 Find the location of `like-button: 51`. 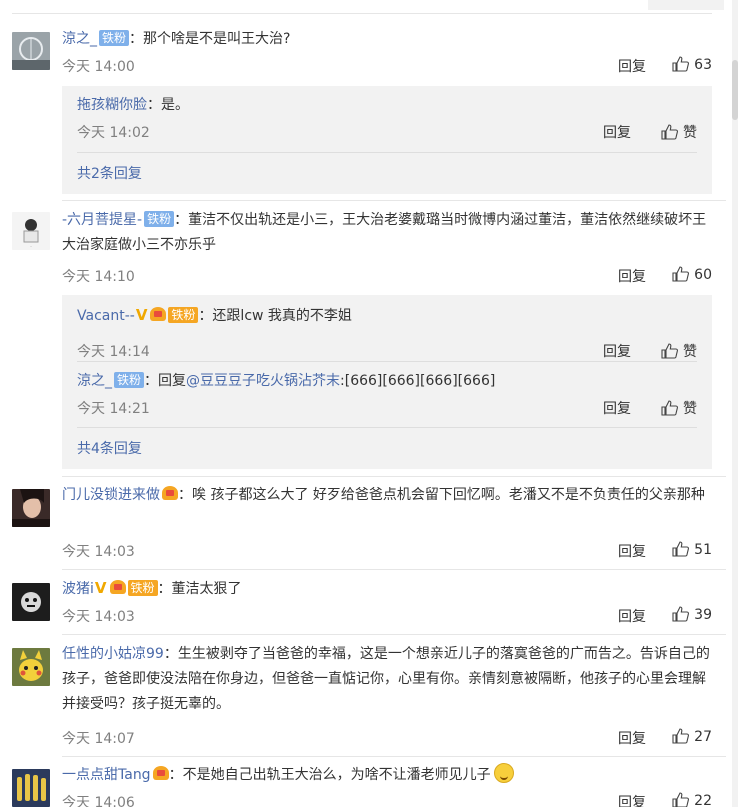

like-button: 51 is located at coordinates (692, 549).